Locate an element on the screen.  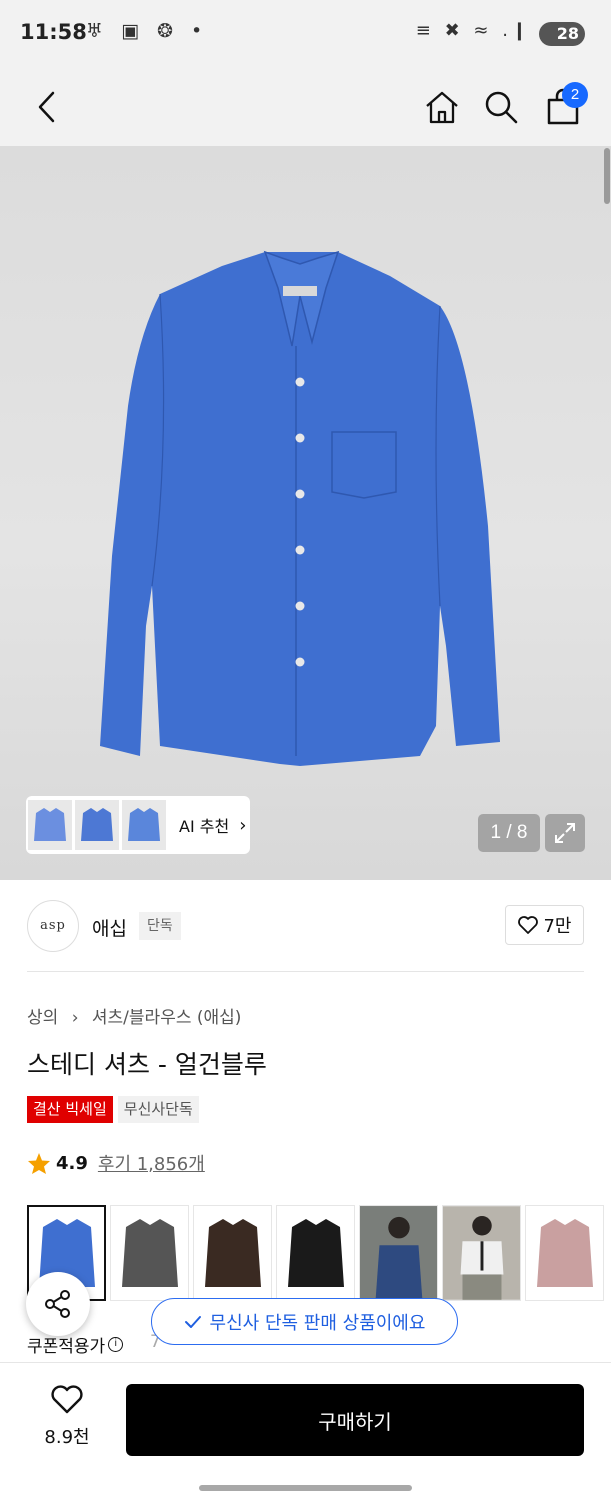
scroll-indicator is located at coordinates (607, 176).